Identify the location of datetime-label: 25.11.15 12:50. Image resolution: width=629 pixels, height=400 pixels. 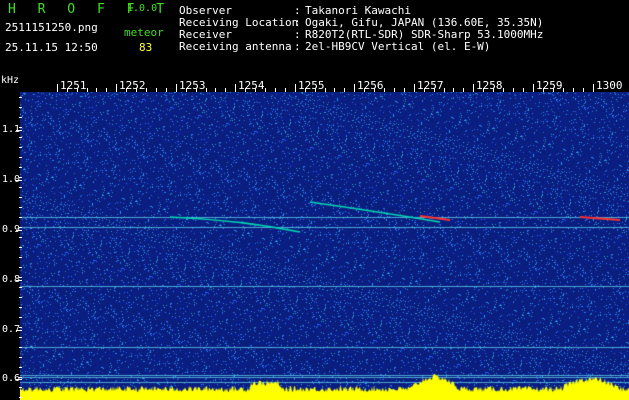
(51, 47).